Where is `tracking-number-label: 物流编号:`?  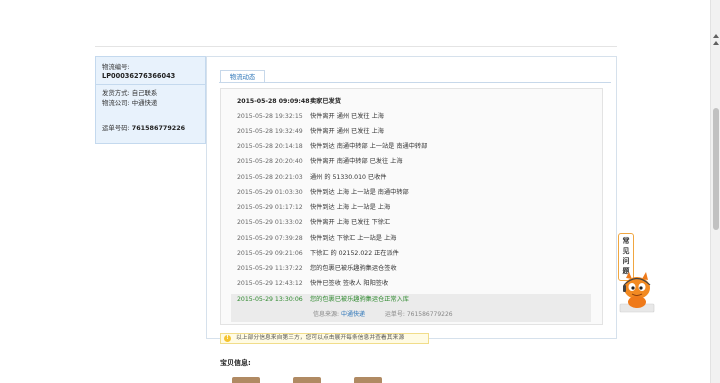 tracking-number-label: 物流编号: is located at coordinates (116, 67).